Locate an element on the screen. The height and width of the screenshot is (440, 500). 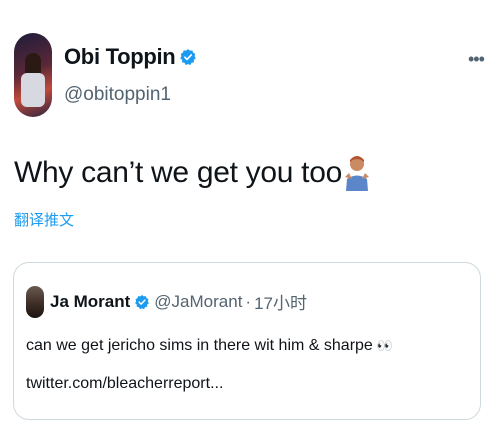
translate-tweet-link: 翻译推文 is located at coordinates (44, 219).